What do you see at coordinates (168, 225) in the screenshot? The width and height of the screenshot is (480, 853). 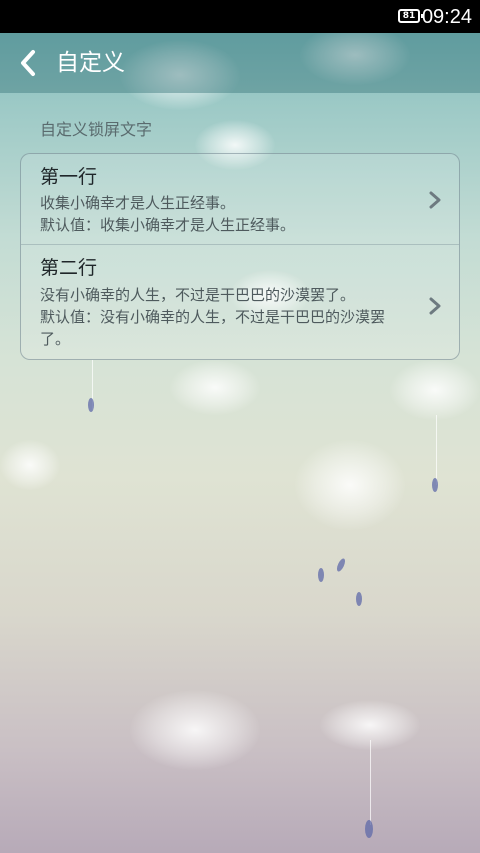 I see `setting-row-default: 默认值：收集小确幸才是人生正经事。` at bounding box center [168, 225].